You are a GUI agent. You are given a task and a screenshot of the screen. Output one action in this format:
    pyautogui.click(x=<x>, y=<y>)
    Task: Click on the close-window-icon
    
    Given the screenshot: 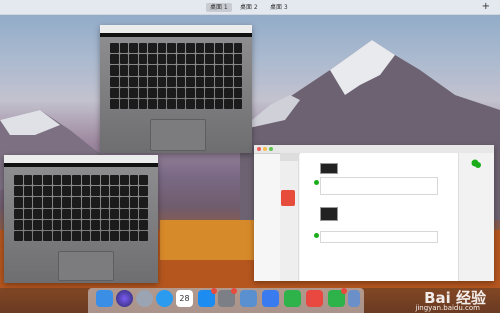 What is the action you would take?
    pyautogui.click(x=259, y=149)
    